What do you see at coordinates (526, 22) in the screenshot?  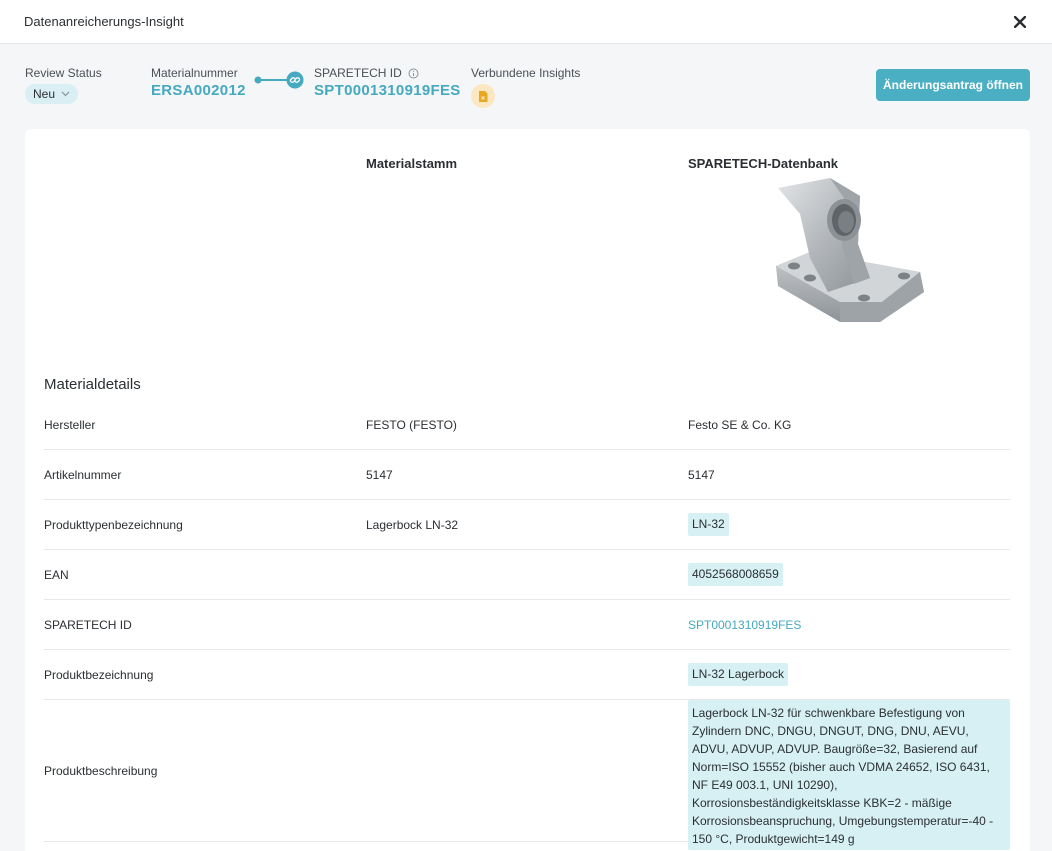 I see `title-bar: Datenanreicherungs-Insight` at bounding box center [526, 22].